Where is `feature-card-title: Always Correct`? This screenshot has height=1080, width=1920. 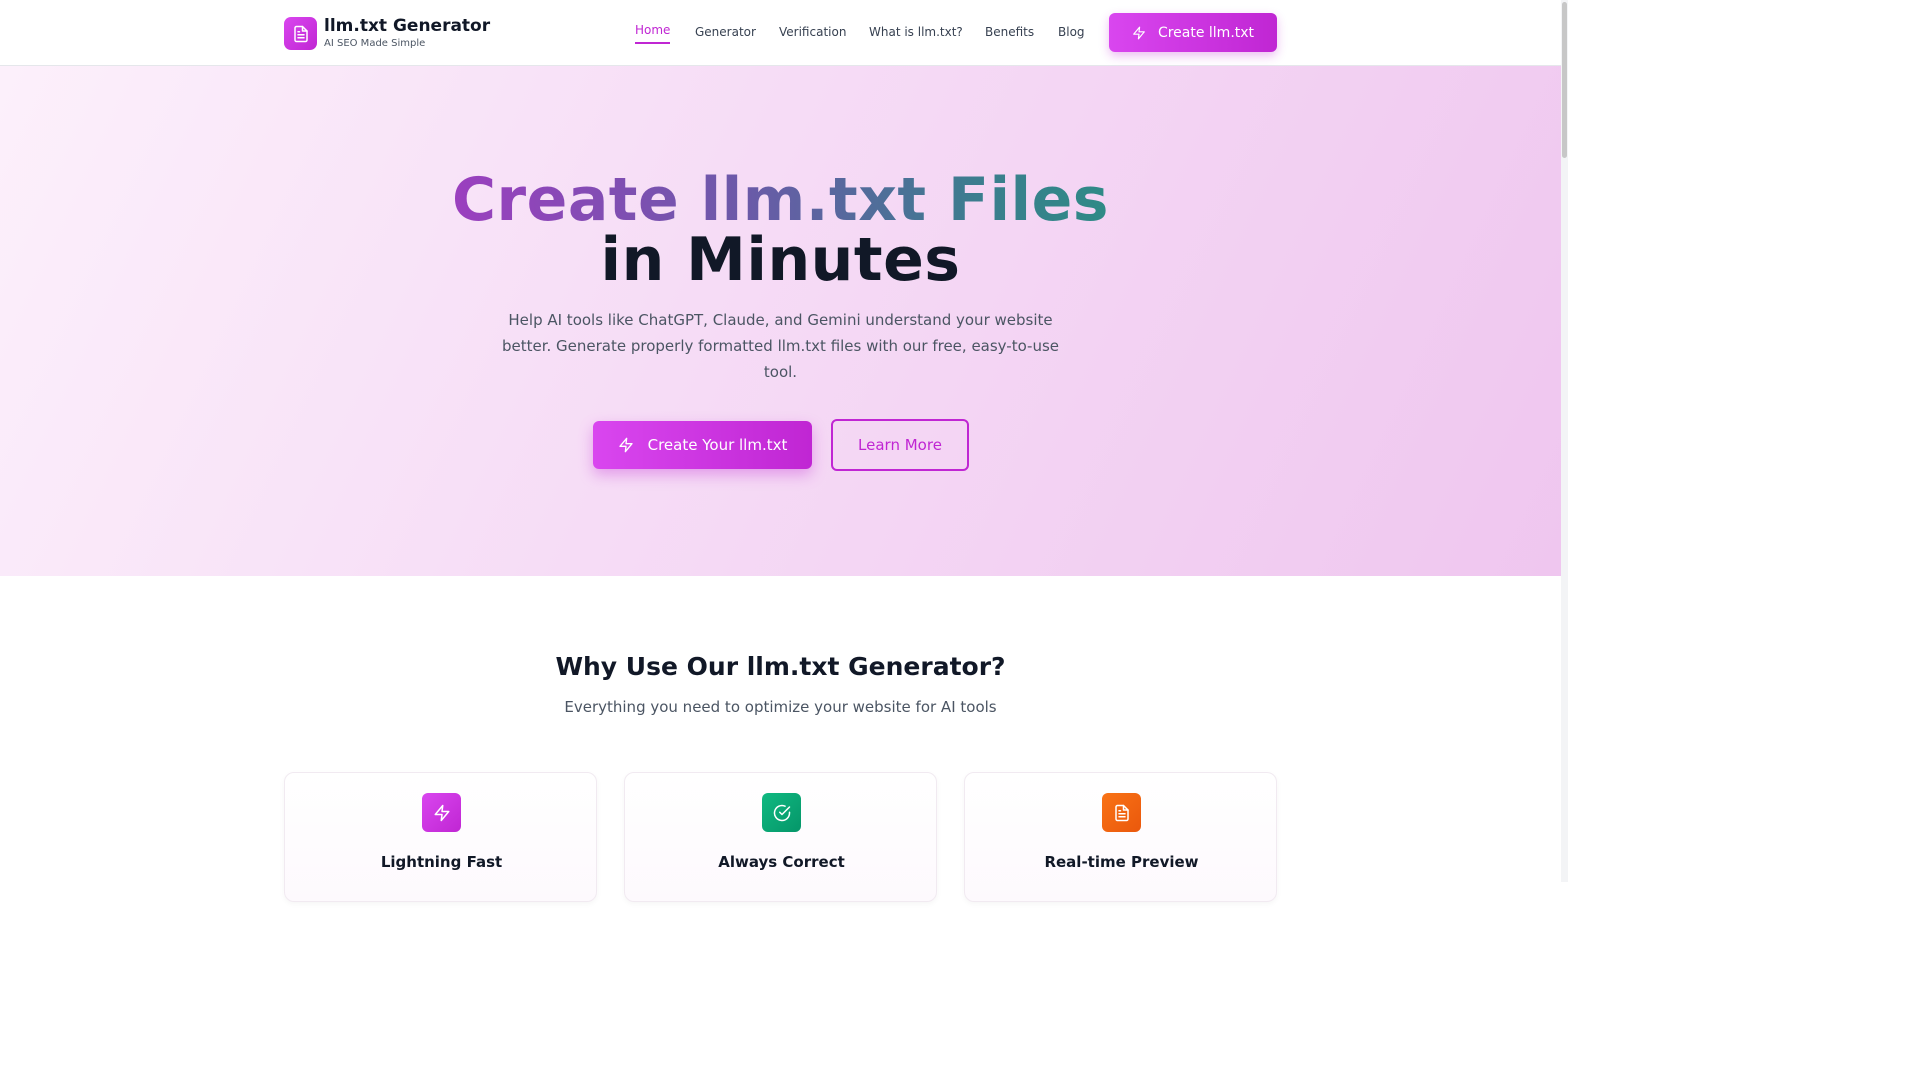 feature-card-title: Always Correct is located at coordinates (781, 862).